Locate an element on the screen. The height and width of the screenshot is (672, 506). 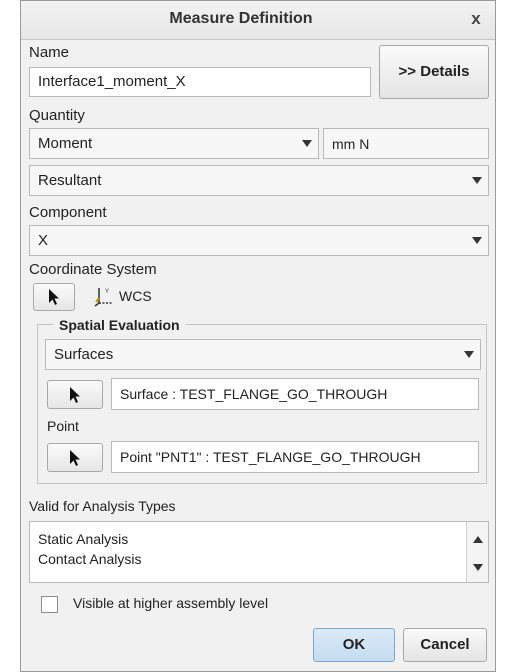
title-bar: Measure Definition x is located at coordinates (258, 20).